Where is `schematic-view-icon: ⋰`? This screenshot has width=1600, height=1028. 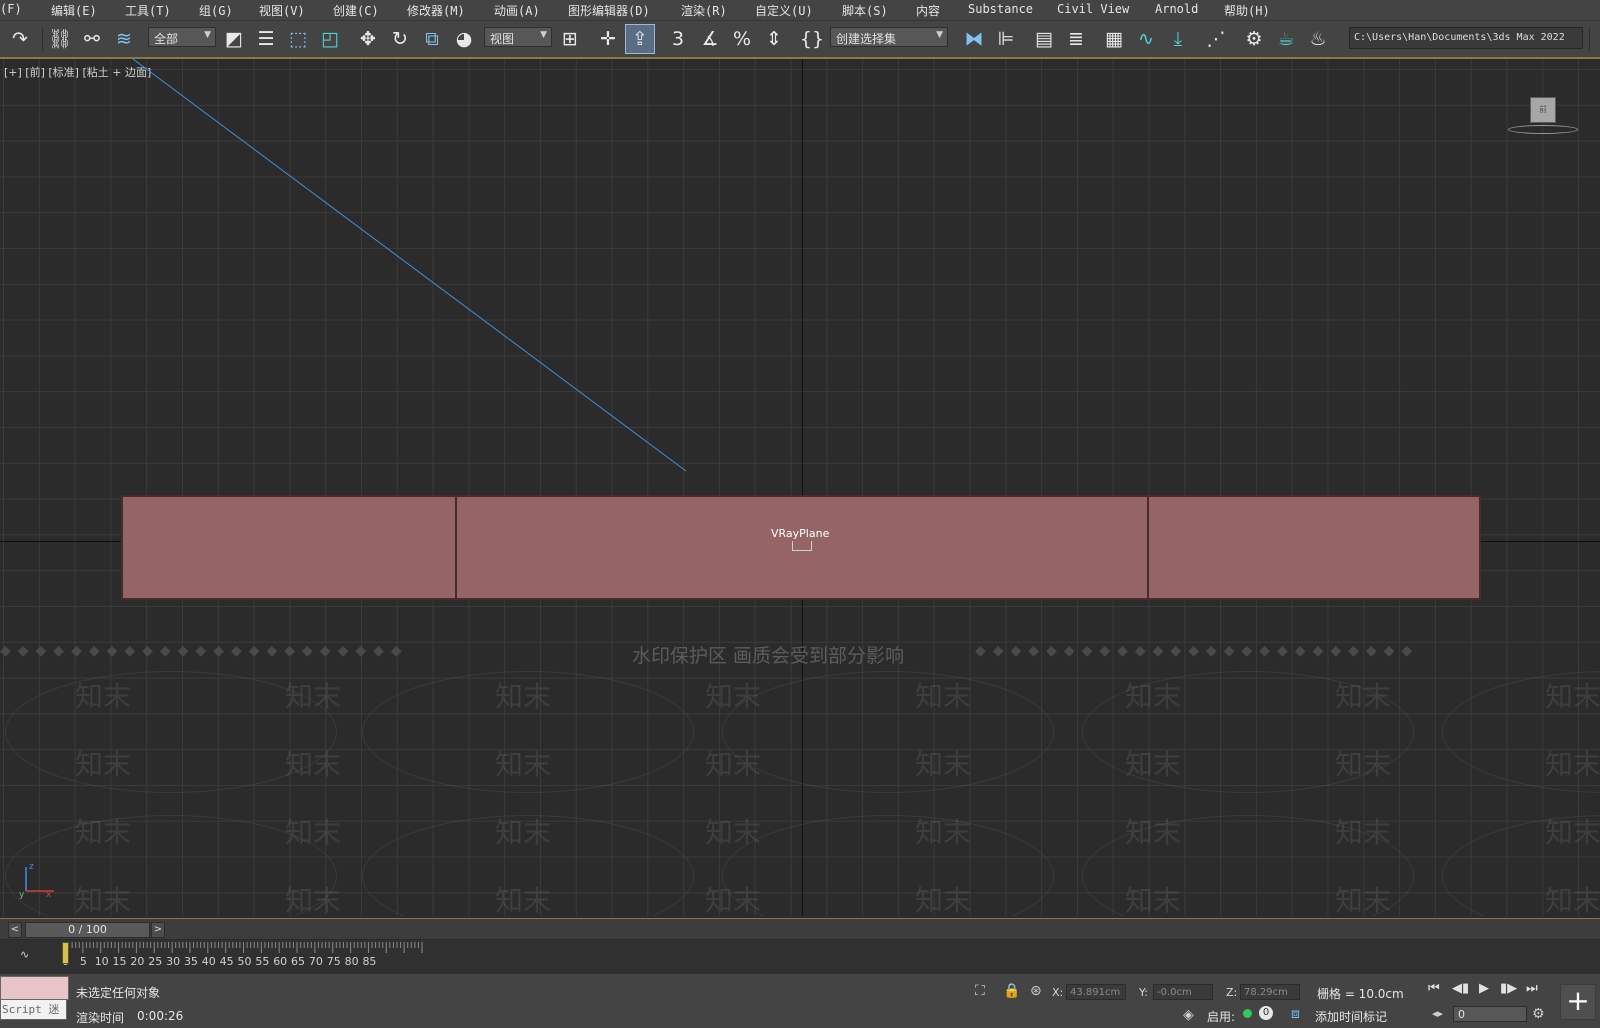 schematic-view-icon: ⋰ is located at coordinates (1216, 39).